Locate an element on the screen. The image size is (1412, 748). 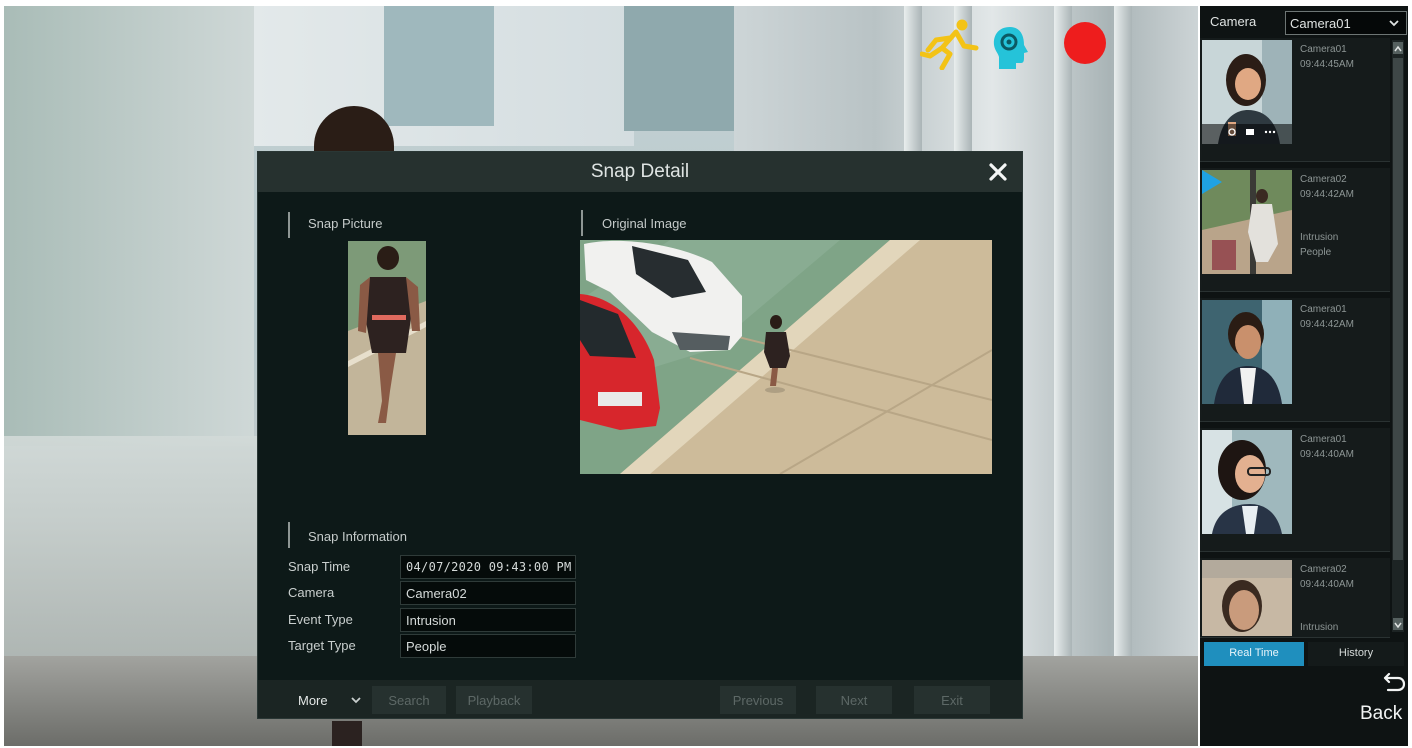
status-icons is located at coordinates (1015, 44).